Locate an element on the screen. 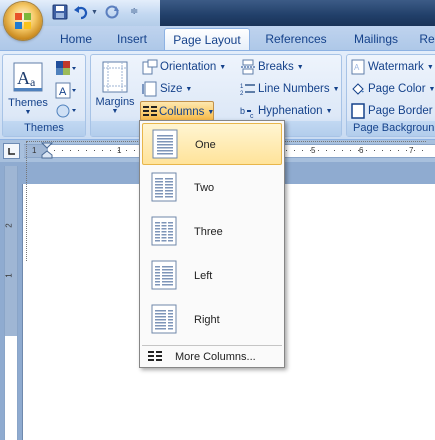 This screenshot has width=435, height=440. page-color-dropdown-icon: ▼ is located at coordinates (431, 89).